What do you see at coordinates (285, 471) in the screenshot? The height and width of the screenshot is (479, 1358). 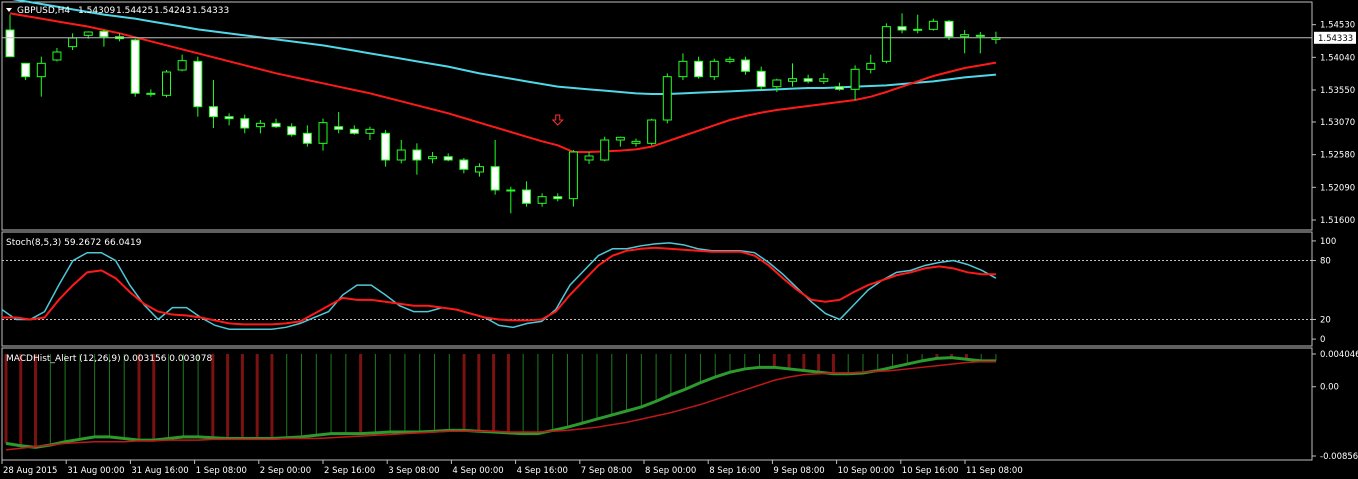 I see `time-tick-label: 2 Sep 00:00` at bounding box center [285, 471].